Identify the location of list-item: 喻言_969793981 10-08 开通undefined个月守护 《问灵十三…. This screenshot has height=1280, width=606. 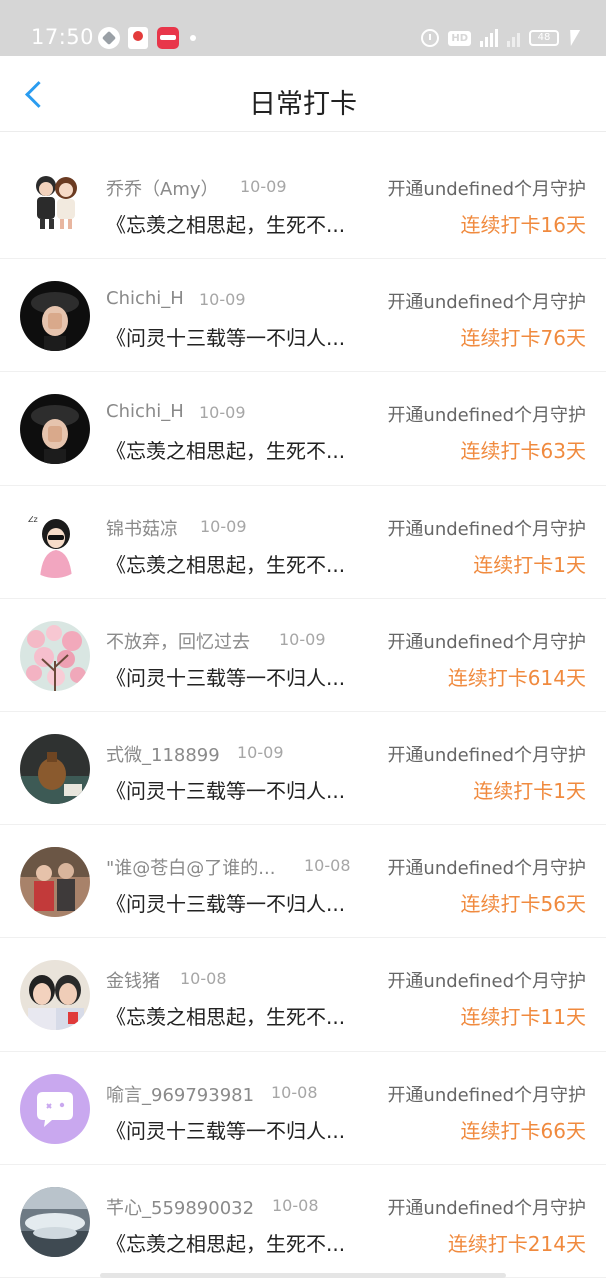
(303, 1108).